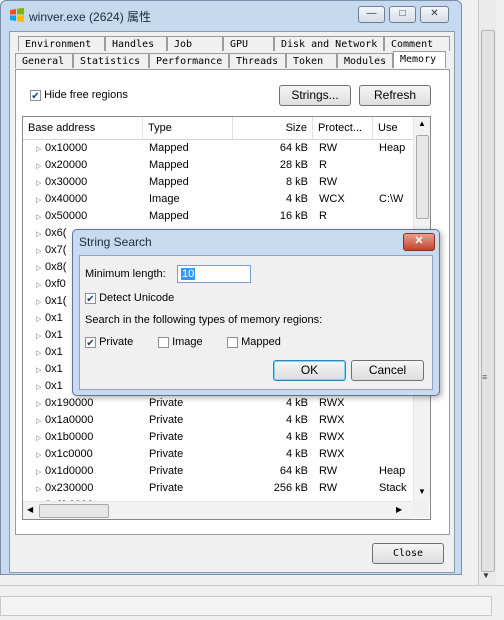 The height and width of the screenshot is (620, 504). I want to click on use-cell: Stack, so click(393, 488).